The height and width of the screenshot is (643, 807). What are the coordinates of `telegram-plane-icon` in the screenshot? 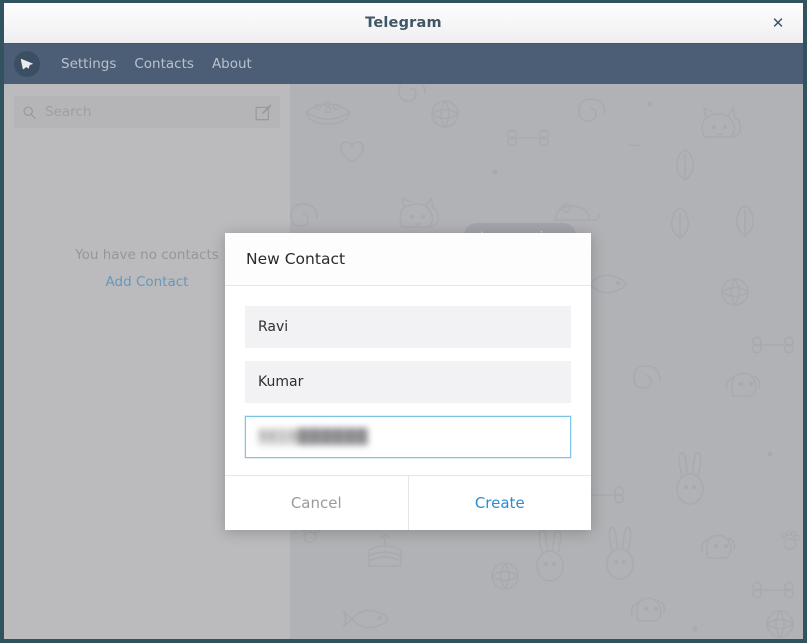 It's located at (27, 64).